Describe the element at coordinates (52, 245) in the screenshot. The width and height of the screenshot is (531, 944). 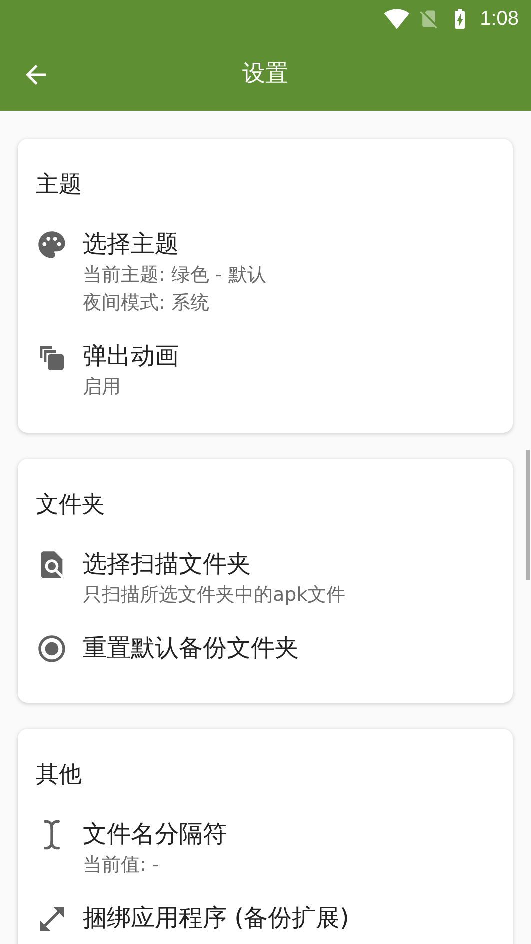
I see `palette-icon` at that location.